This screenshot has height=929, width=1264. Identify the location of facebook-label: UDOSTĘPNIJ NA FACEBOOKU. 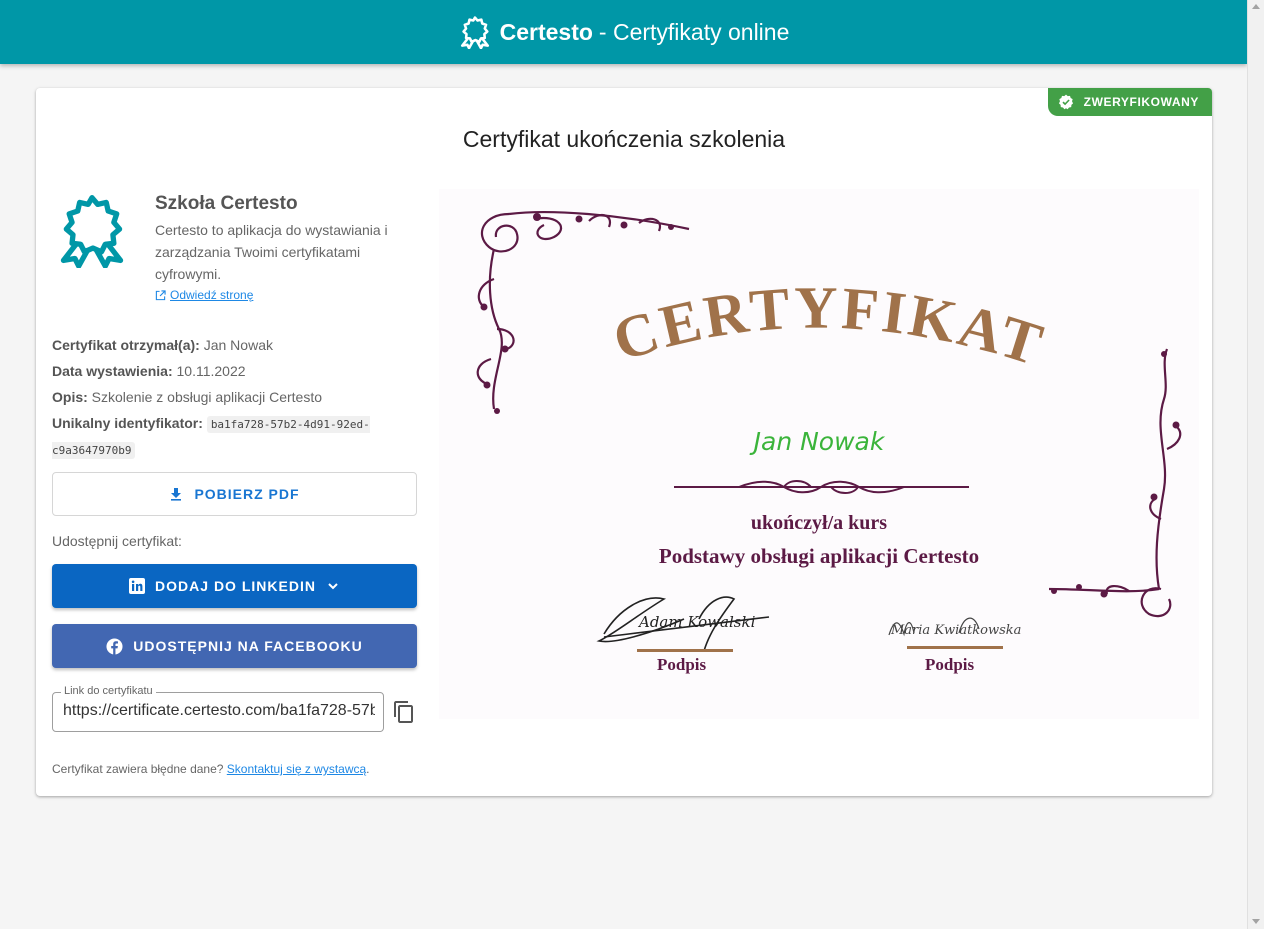
(247, 646).